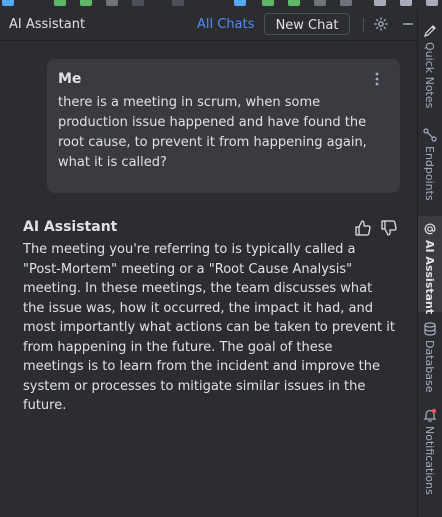  I want to click on tab-endpoints: Endpoints, so click(430, 167).